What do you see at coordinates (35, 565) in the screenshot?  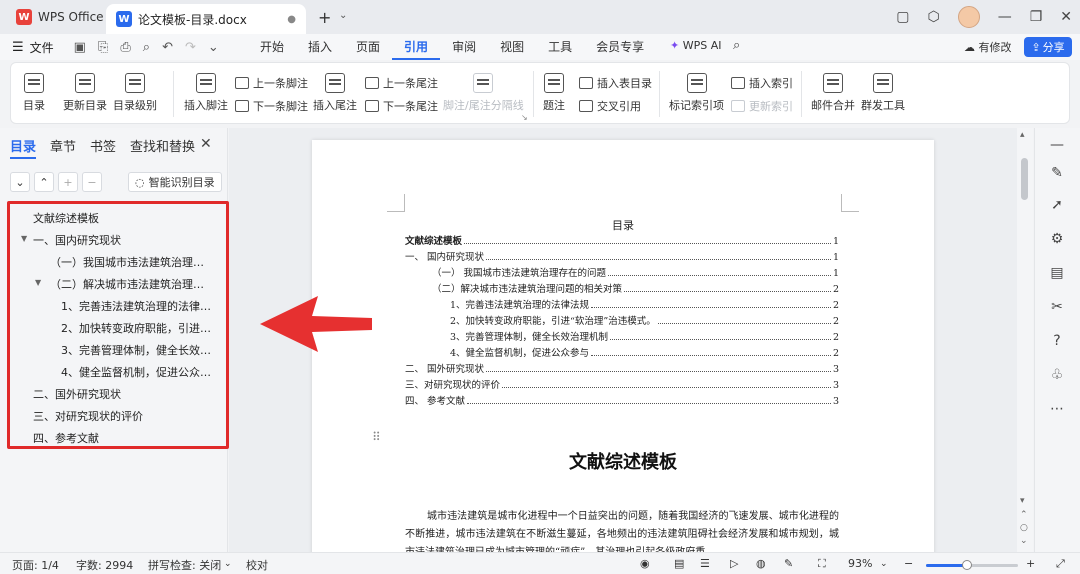 I see `page-indicator: 页面: 1/4` at bounding box center [35, 565].